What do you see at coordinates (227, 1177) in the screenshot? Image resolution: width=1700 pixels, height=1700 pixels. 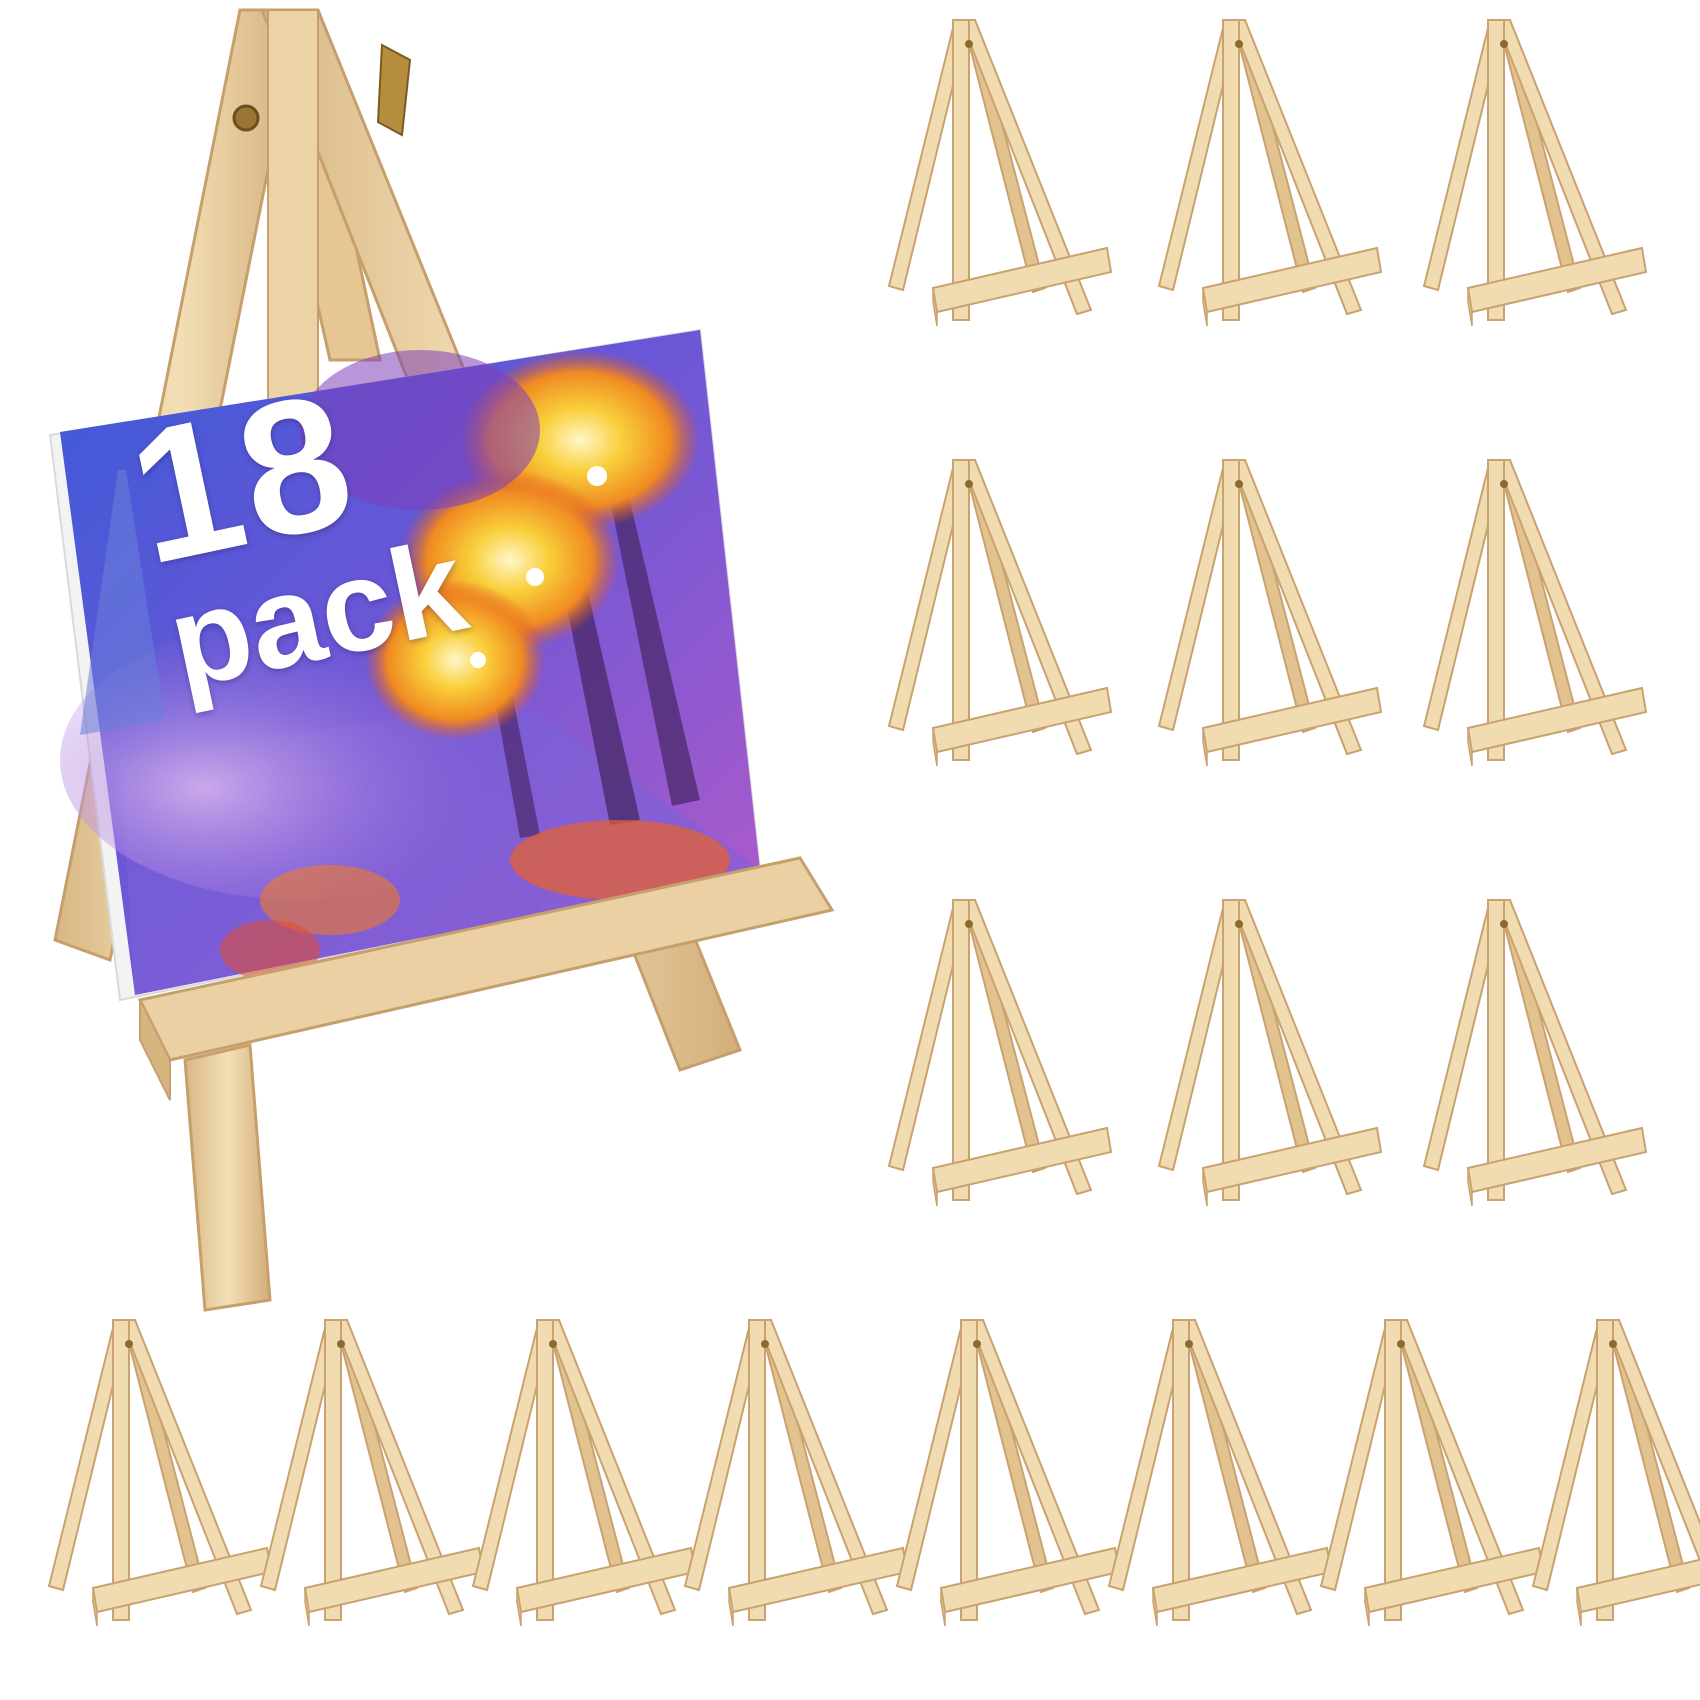 I see `featured-easel-foot` at bounding box center [227, 1177].